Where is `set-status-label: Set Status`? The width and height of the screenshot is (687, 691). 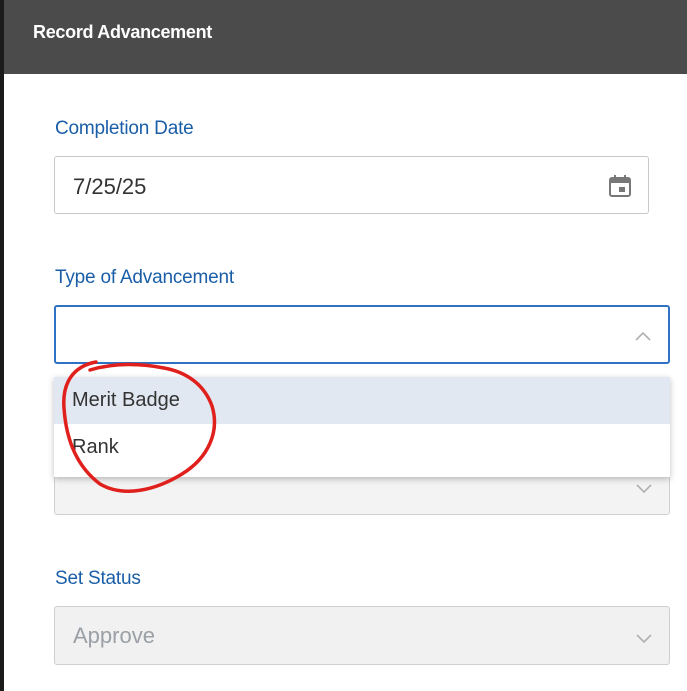
set-status-label: Set Status is located at coordinates (98, 578).